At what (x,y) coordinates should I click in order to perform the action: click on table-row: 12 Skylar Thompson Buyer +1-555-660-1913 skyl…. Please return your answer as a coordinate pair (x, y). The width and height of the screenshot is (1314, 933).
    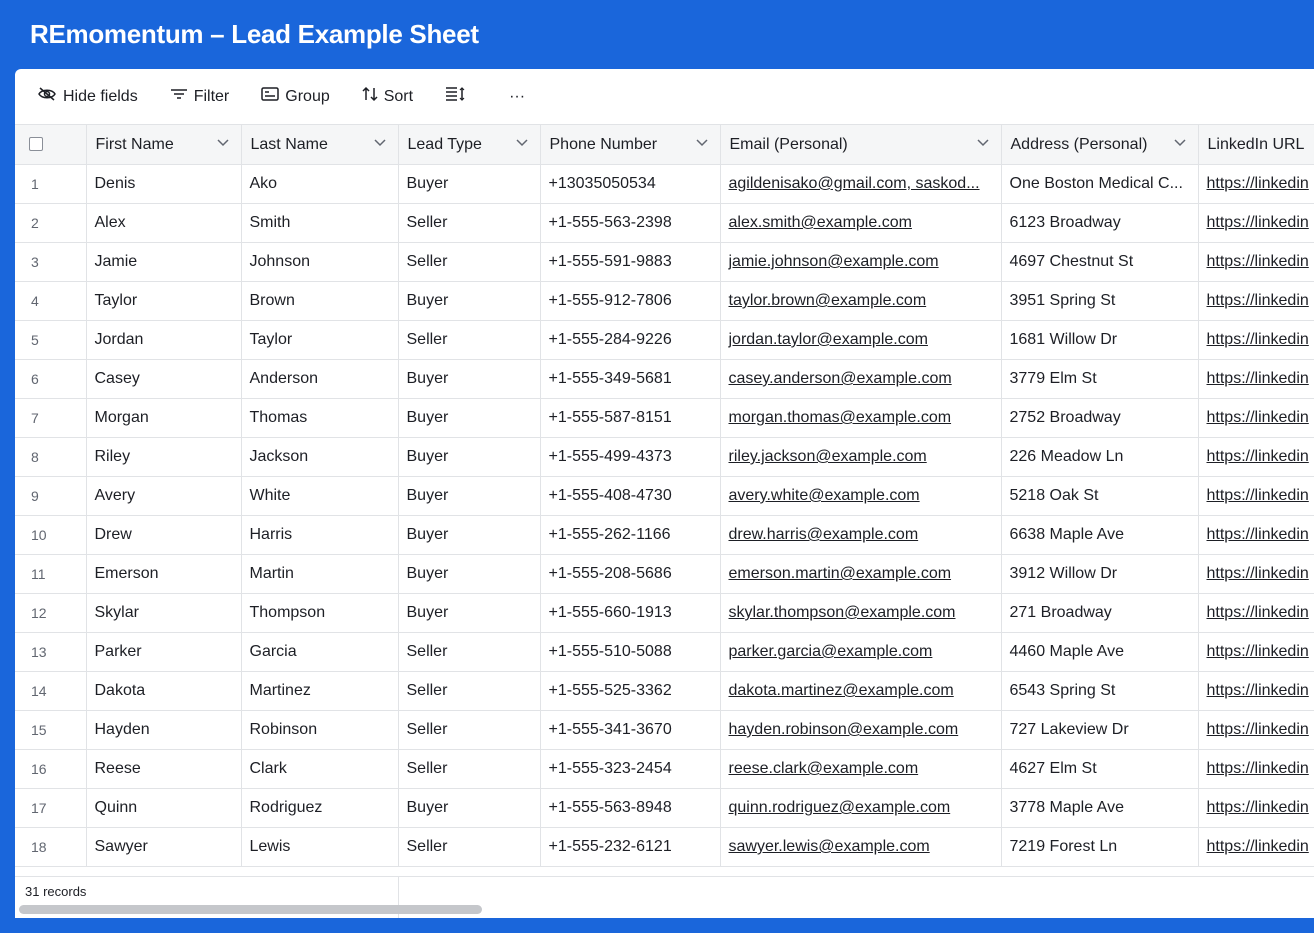
    Looking at the image, I should click on (664, 613).